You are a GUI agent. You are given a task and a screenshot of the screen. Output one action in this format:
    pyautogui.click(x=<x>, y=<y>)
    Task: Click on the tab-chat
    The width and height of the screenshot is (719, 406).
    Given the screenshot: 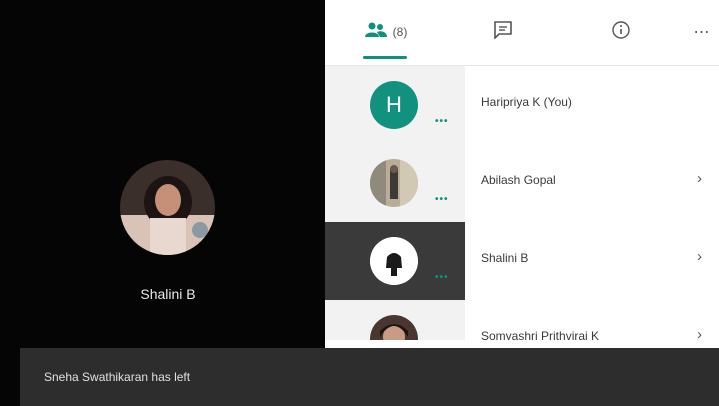 What is the action you would take?
    pyautogui.click(x=503, y=32)
    